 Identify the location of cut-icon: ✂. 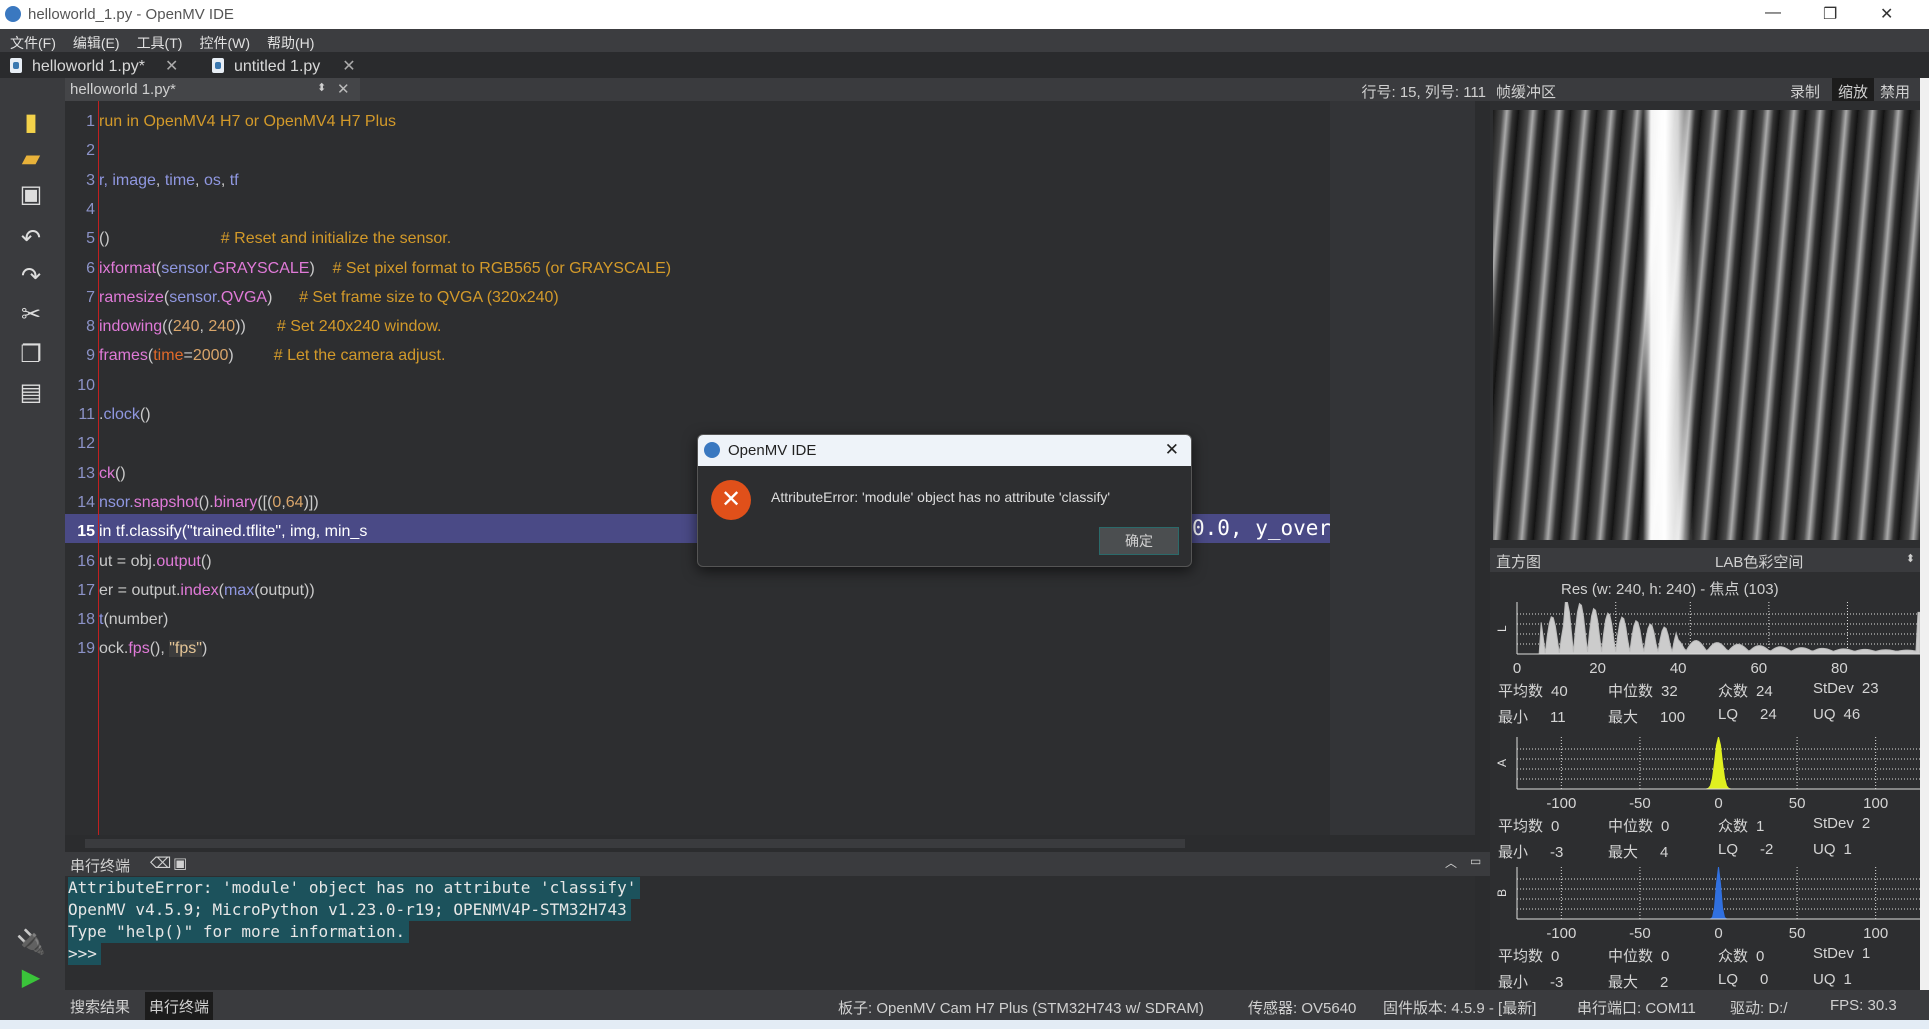
(31, 315).